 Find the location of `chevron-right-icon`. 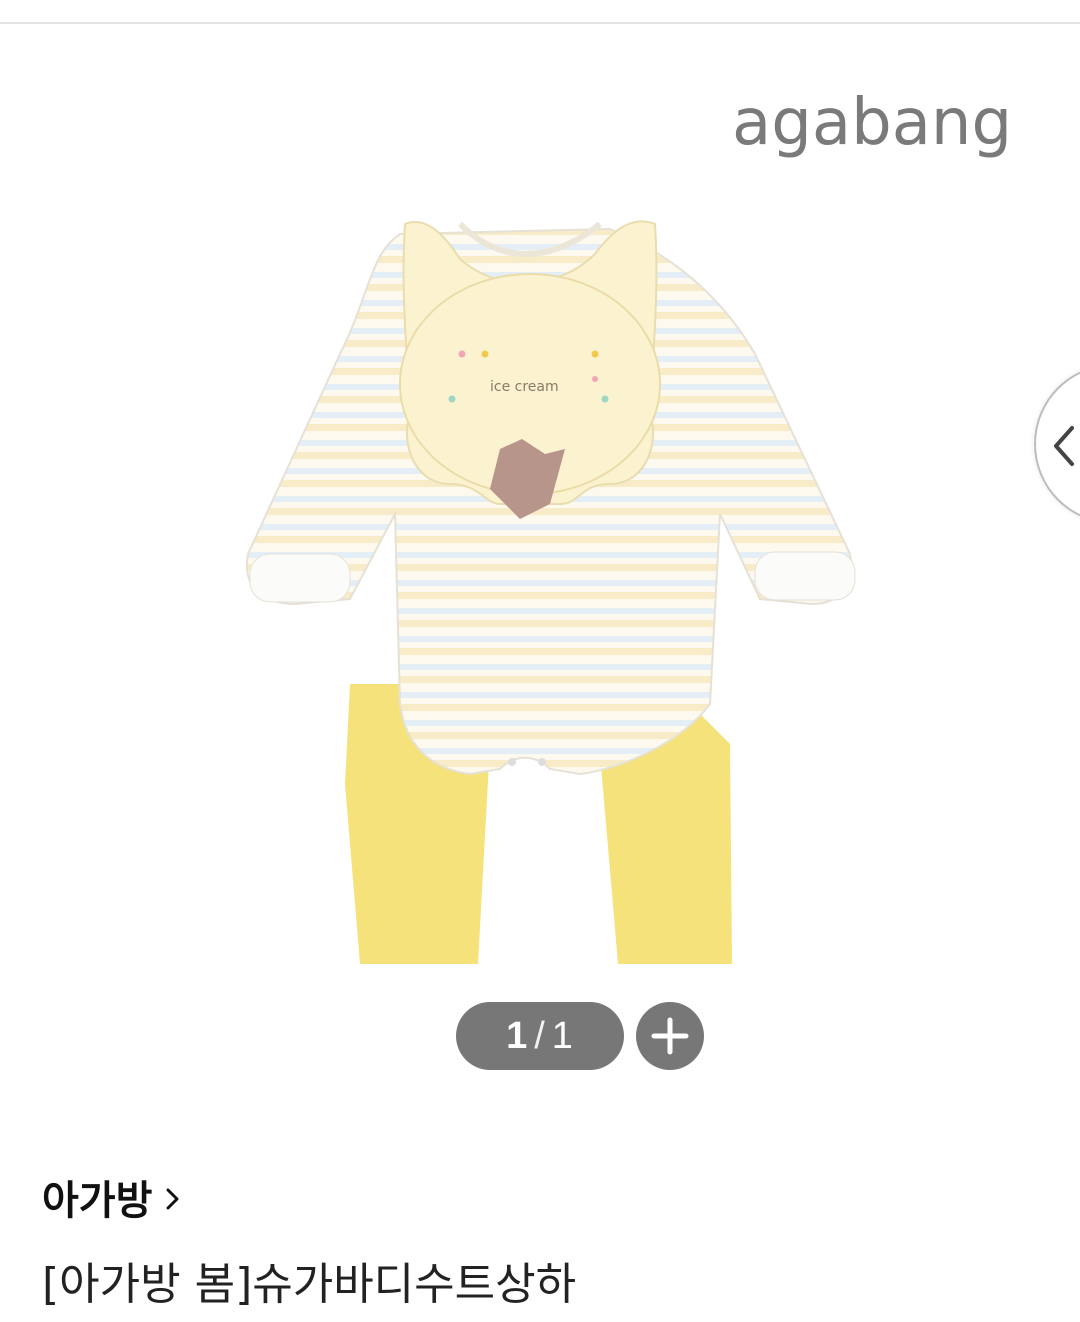

chevron-right-icon is located at coordinates (172, 1199).